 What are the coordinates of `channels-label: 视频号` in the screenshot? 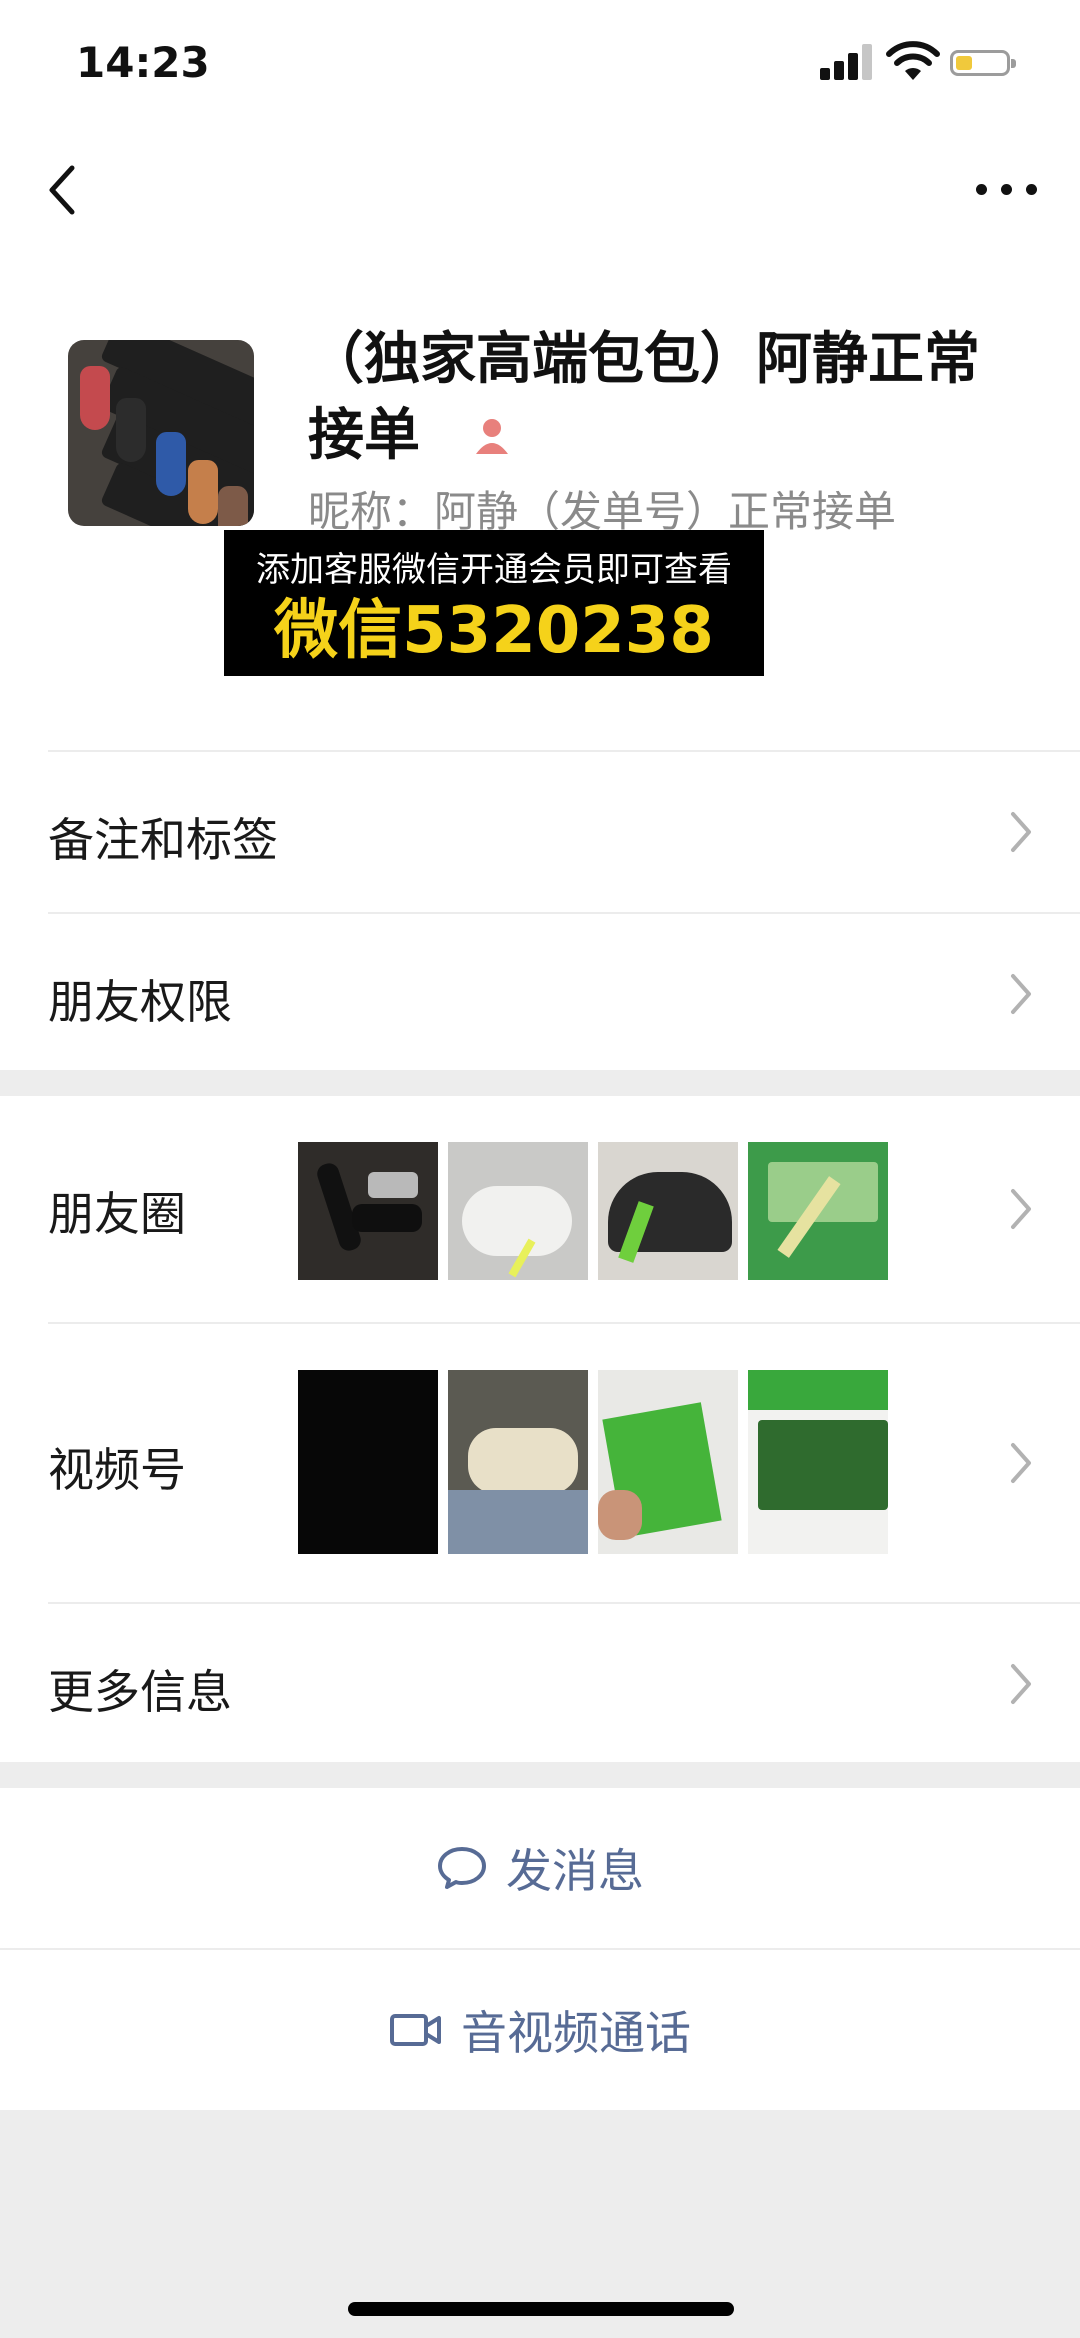 It's located at (117, 1470).